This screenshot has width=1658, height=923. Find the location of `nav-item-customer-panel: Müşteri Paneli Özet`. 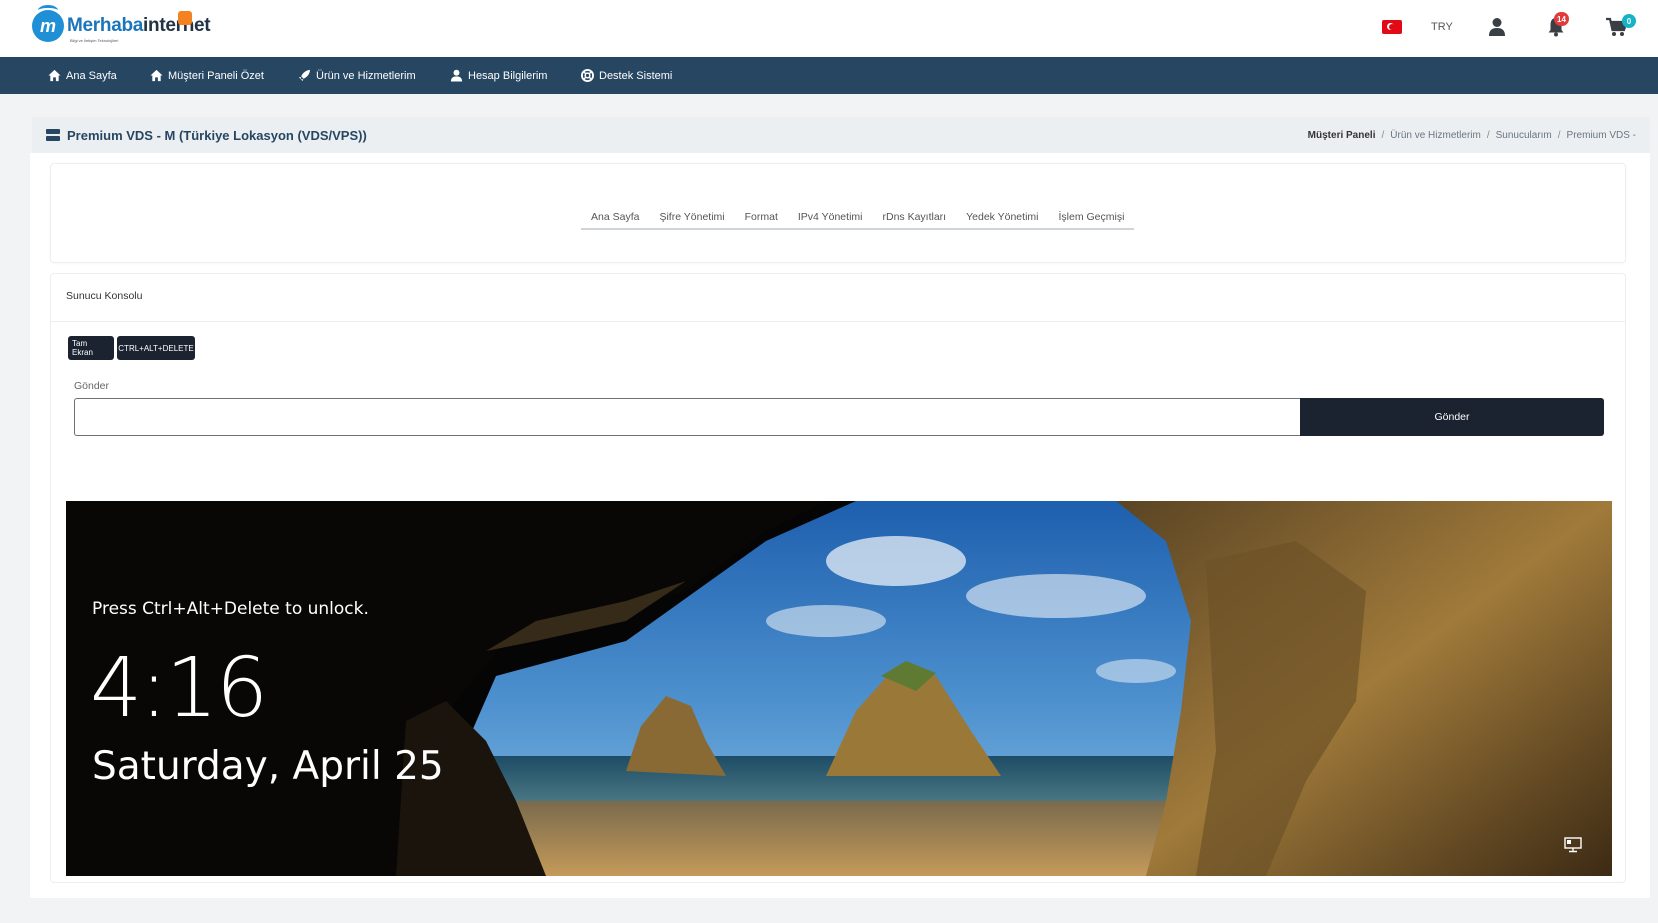

nav-item-customer-panel: Müşteri Paneli Özet is located at coordinates (207, 75).